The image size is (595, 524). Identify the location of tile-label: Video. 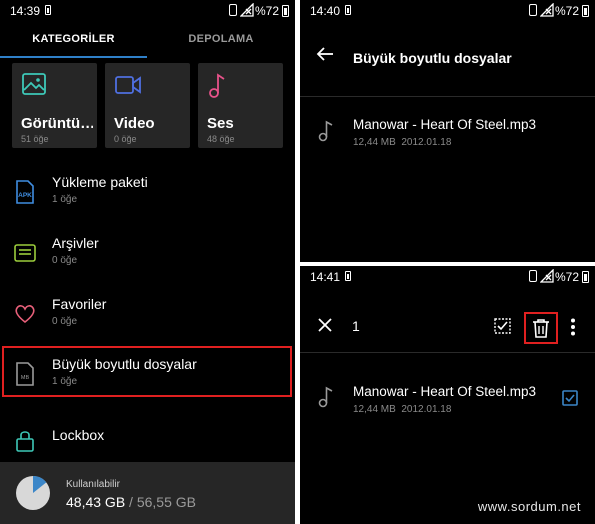
(134, 123).